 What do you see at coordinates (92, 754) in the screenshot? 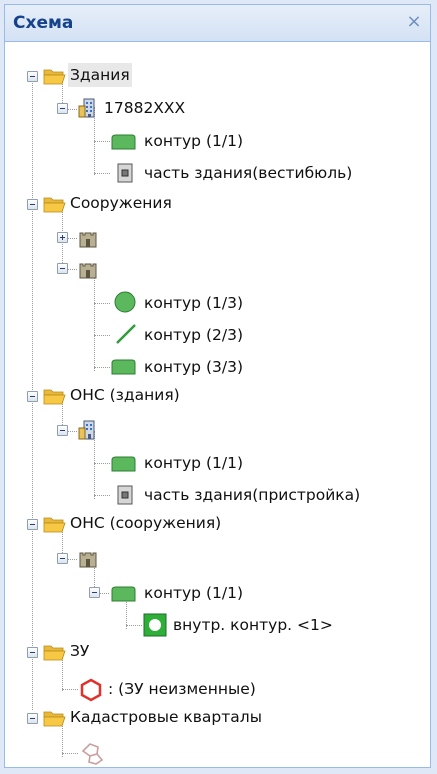
I see `cadastral-quarter-icon` at bounding box center [92, 754].